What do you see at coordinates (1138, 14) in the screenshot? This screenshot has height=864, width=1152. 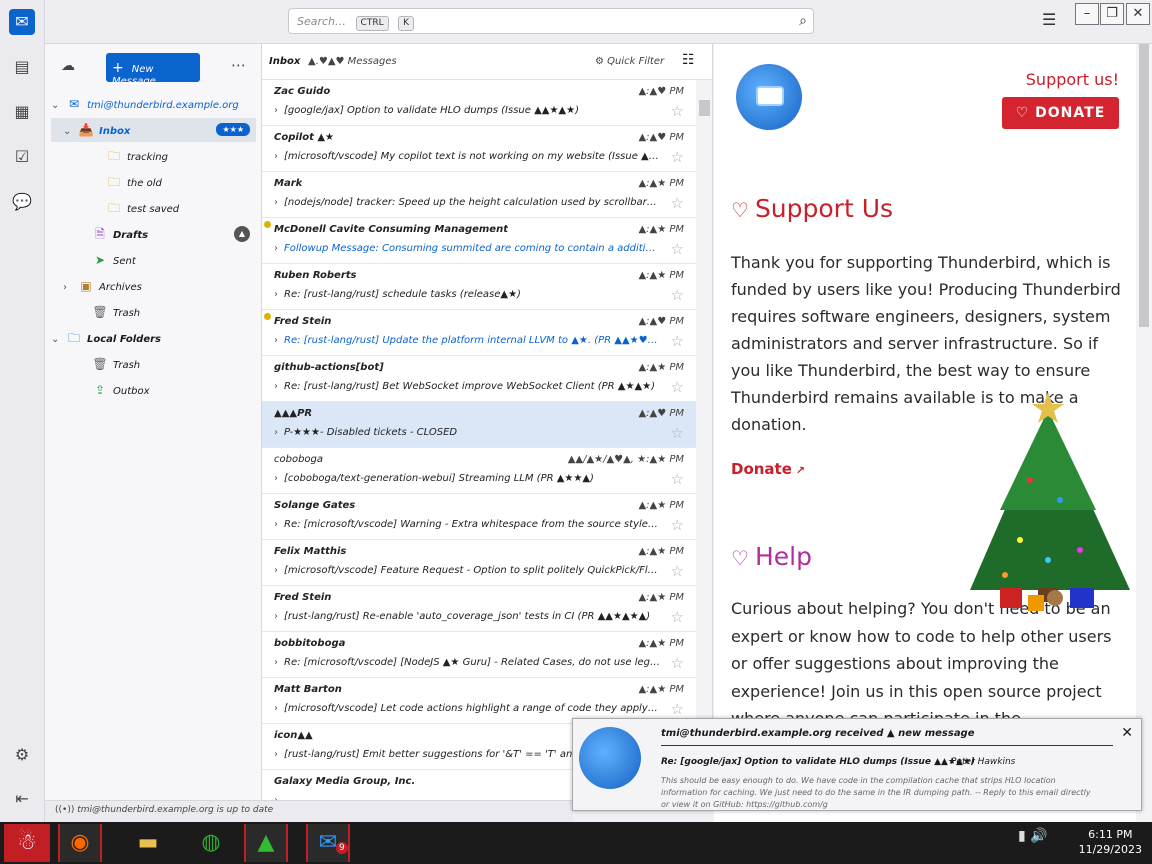 I see `close-window-button: ✕` at bounding box center [1138, 14].